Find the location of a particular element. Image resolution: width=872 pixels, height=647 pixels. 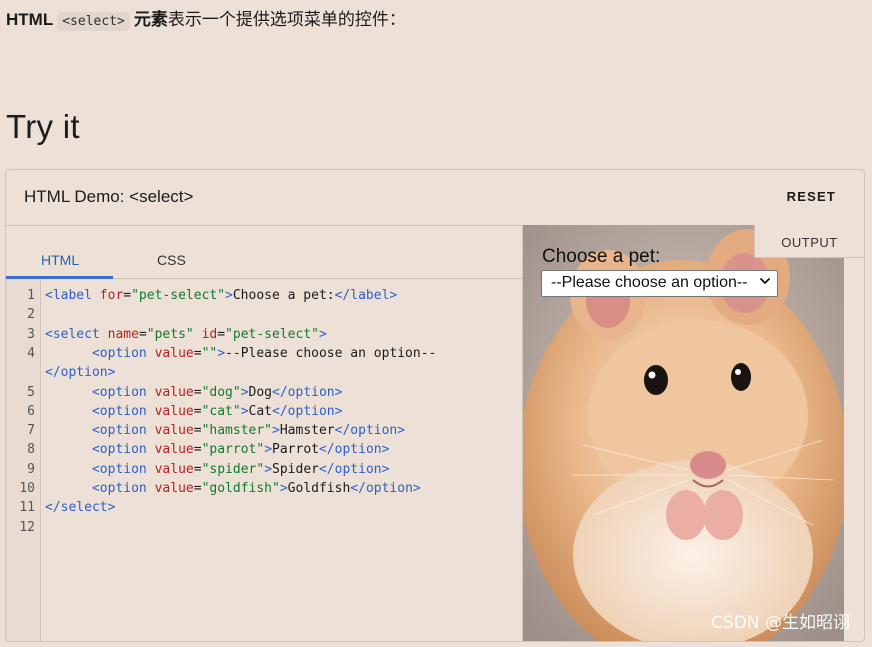

code-line: <option value="hamster">Hamster</option> is located at coordinates (225, 430).